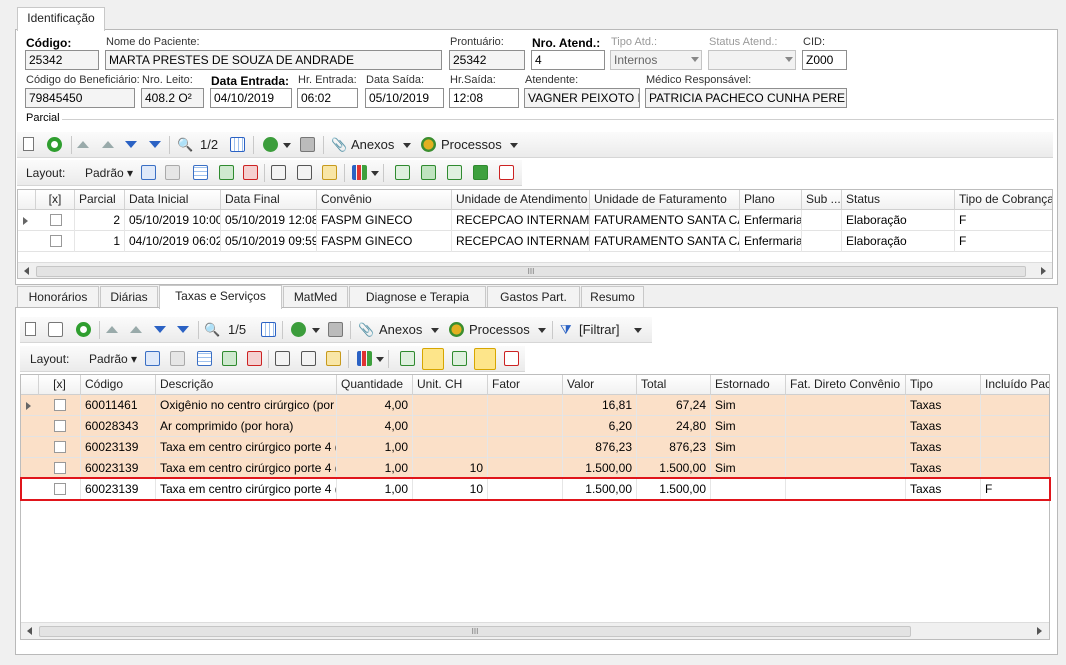 Image resolution: width=1066 pixels, height=665 pixels. Describe the element at coordinates (656, 60) in the screenshot. I see `tipo-atd-select: Internos` at that location.